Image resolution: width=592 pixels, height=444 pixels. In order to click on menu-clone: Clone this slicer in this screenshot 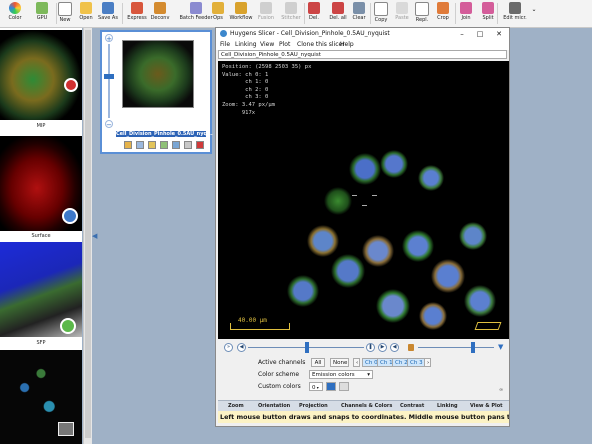, I will do `click(321, 44)`.